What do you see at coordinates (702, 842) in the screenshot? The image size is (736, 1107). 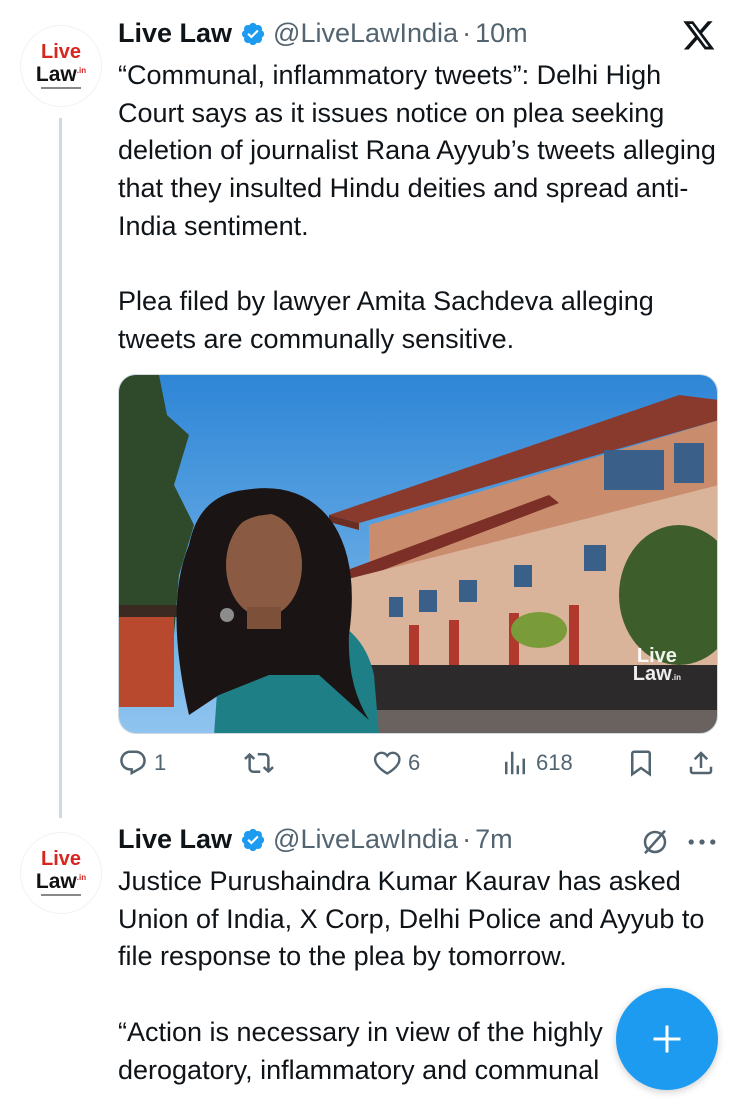 I see `more-icon` at bounding box center [702, 842].